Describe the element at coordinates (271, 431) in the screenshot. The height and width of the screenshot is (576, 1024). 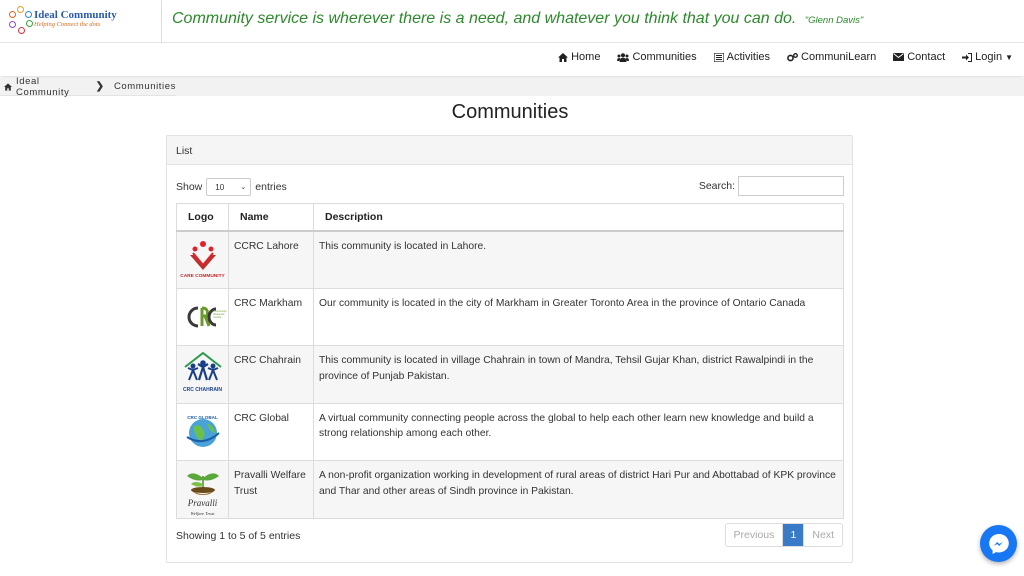
I see `community-name: CRC Global` at that location.